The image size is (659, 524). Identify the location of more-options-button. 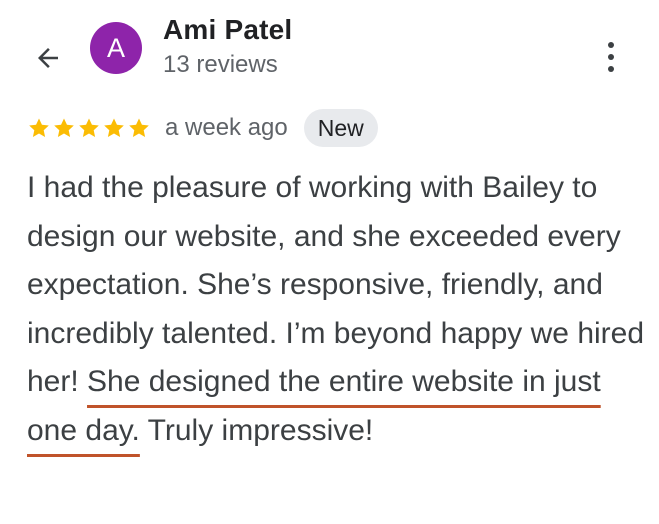
(611, 57).